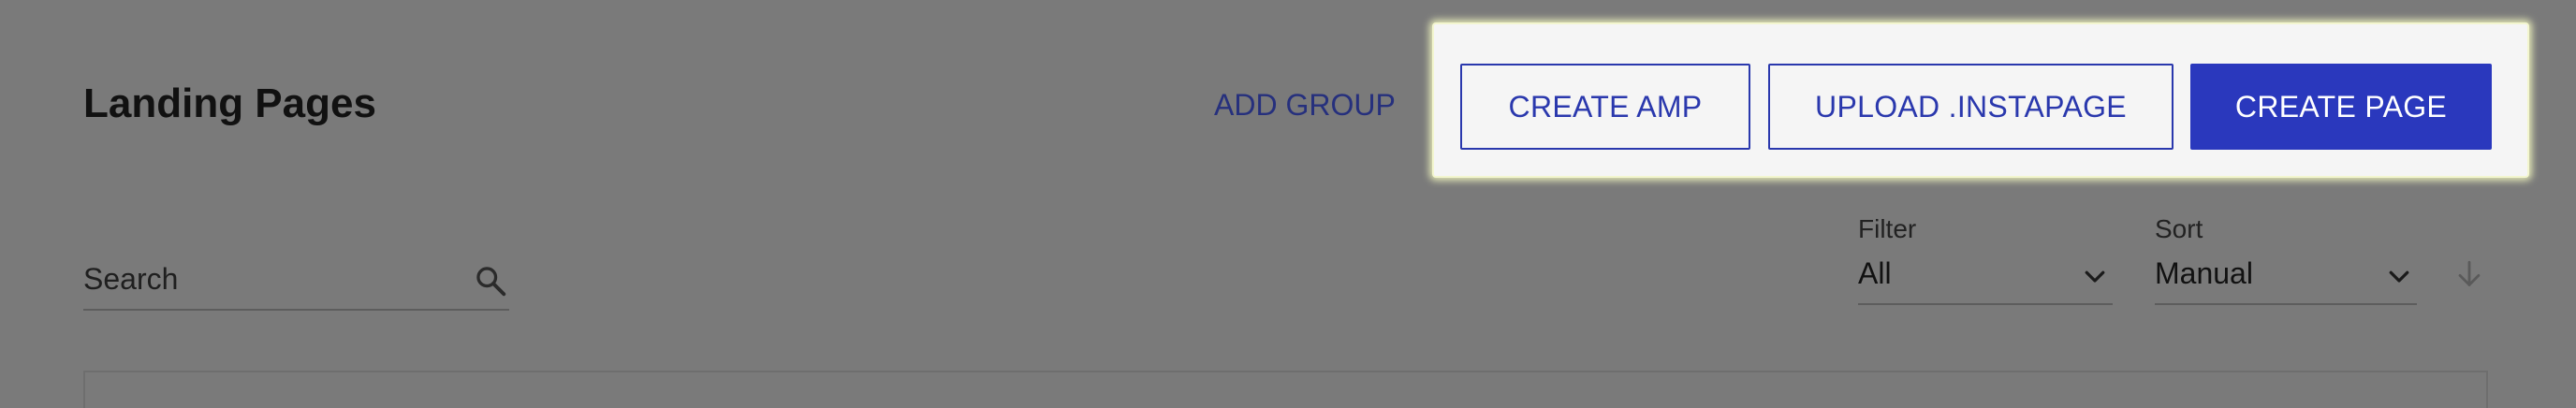 The image size is (2576, 408). Describe the element at coordinates (1971, 107) in the screenshot. I see `upload-instapage-button: UPLOAD .INSTAPAGE` at that location.